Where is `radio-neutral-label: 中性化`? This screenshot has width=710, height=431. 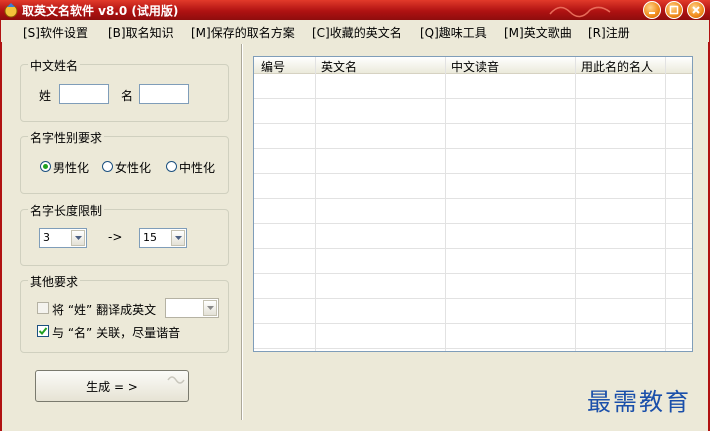 radio-neutral-label: 中性化 is located at coordinates (197, 167).